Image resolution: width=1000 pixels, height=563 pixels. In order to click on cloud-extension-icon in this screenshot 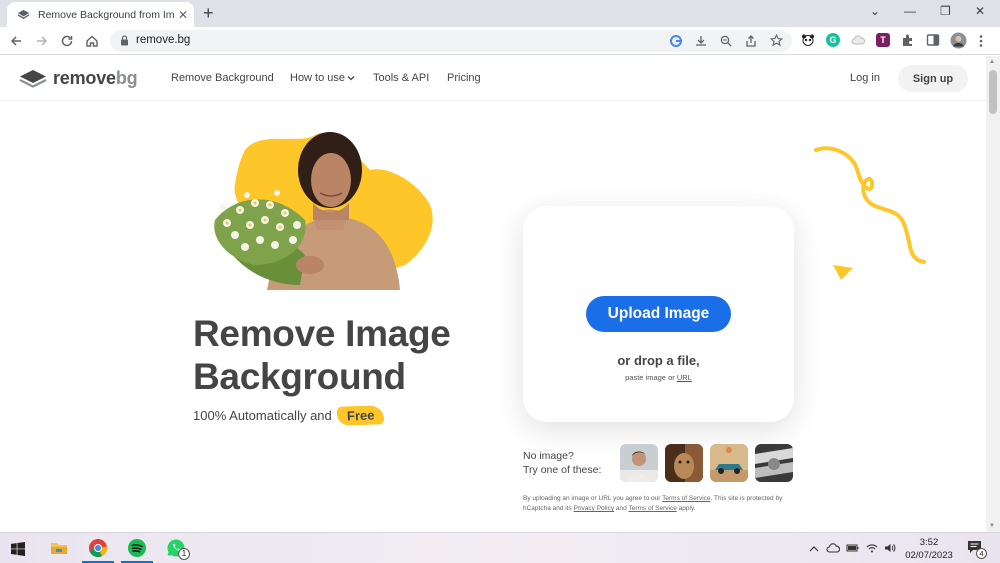, I will do `click(858, 40)`.